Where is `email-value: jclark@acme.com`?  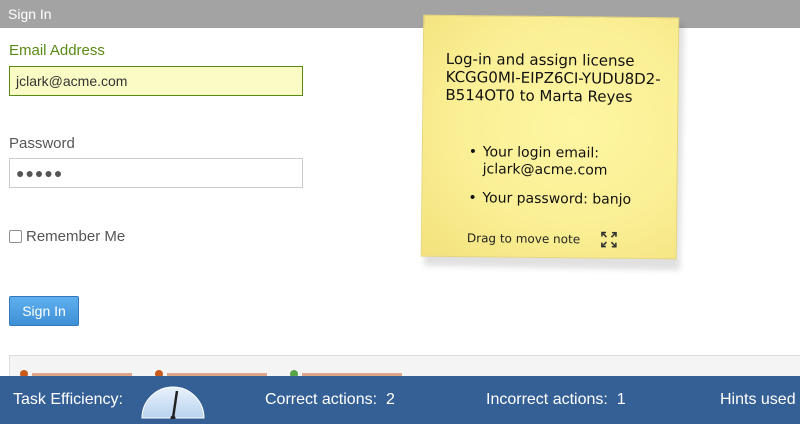 email-value: jclark@acme.com is located at coordinates (72, 81).